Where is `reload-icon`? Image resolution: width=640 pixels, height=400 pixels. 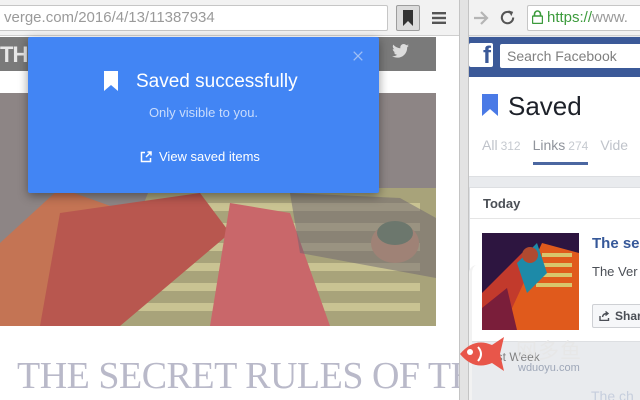
reload-icon is located at coordinates (507, 17).